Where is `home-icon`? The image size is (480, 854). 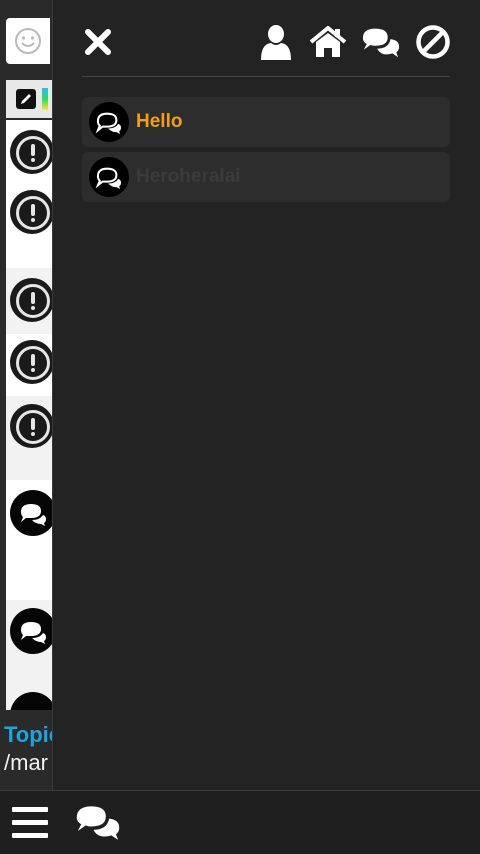 home-icon is located at coordinates (328, 41).